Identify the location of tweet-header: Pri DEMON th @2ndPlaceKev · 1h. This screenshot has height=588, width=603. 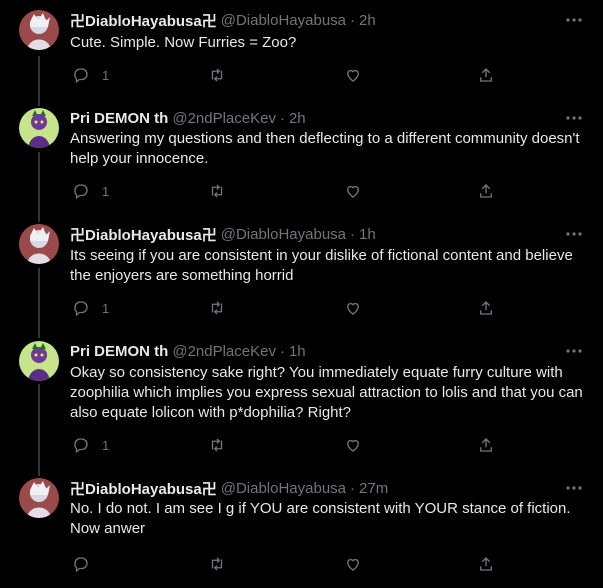
(188, 351).